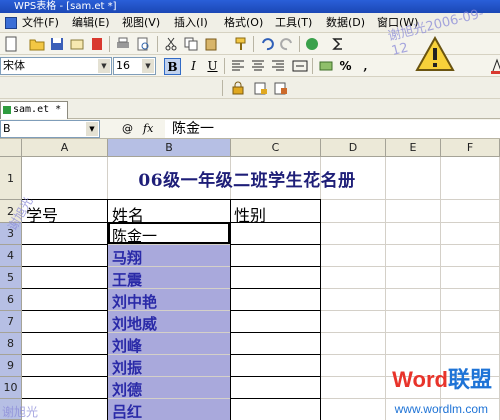 This screenshot has width=500, height=420. What do you see at coordinates (413, 148) in the screenshot?
I see `column-header-e: E` at bounding box center [413, 148].